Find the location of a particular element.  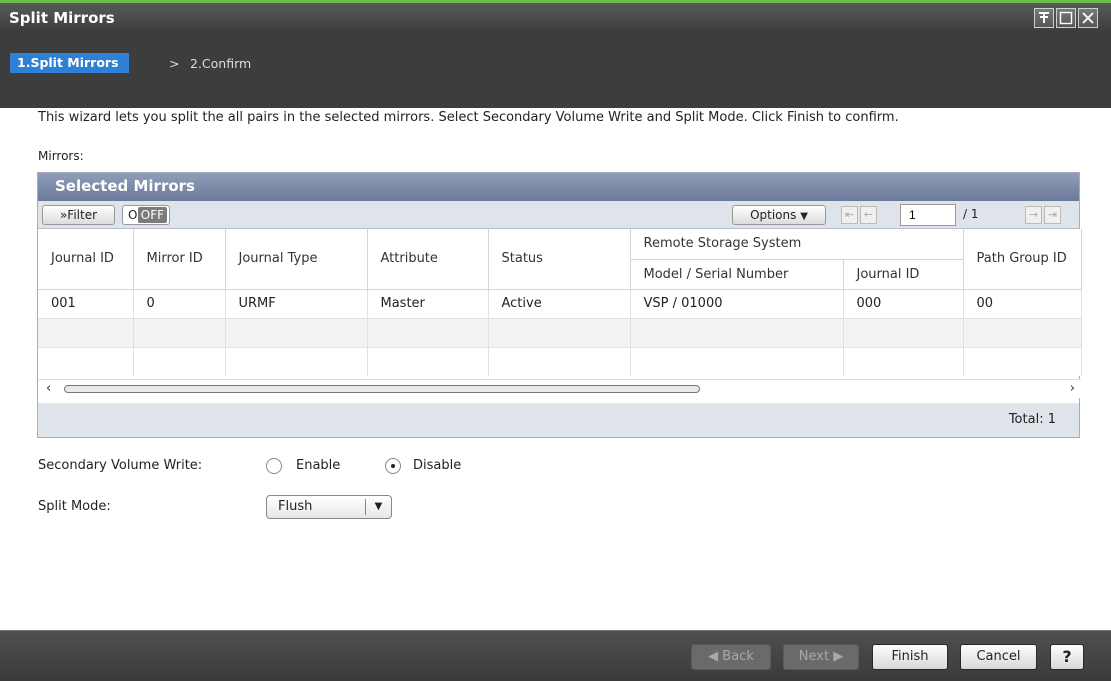

cancel-label: Cancel is located at coordinates (998, 656).